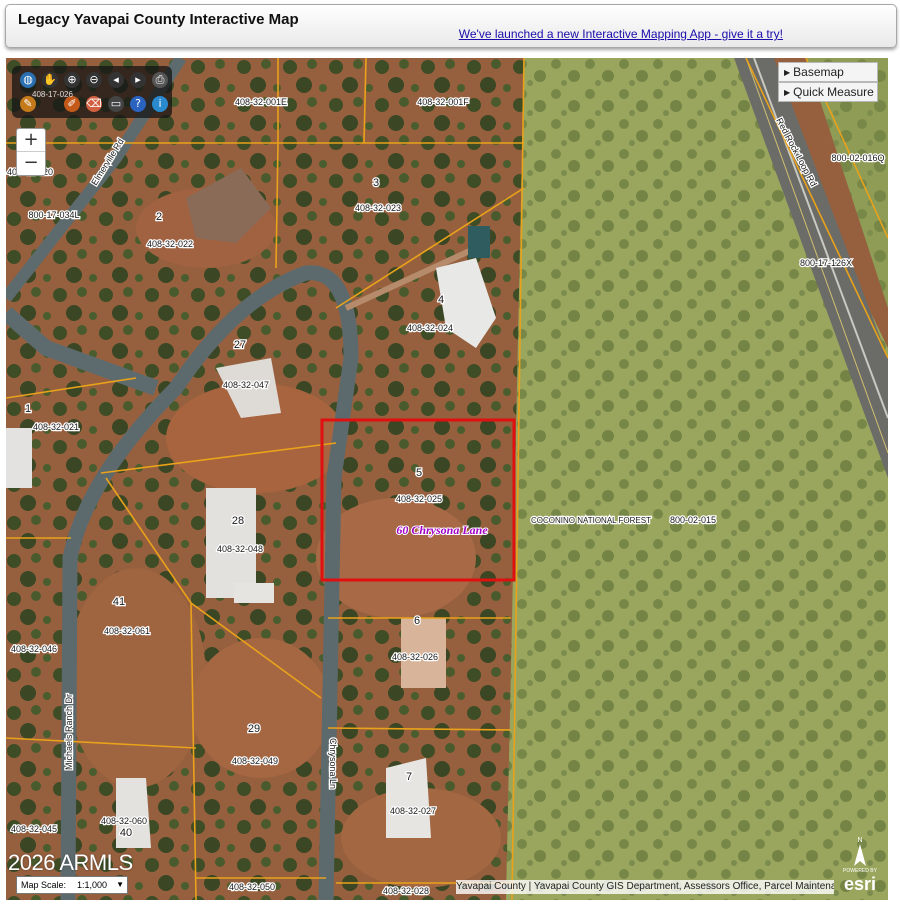  I want to click on toolbar-overlap-text: 408-17-026, so click(52, 94).